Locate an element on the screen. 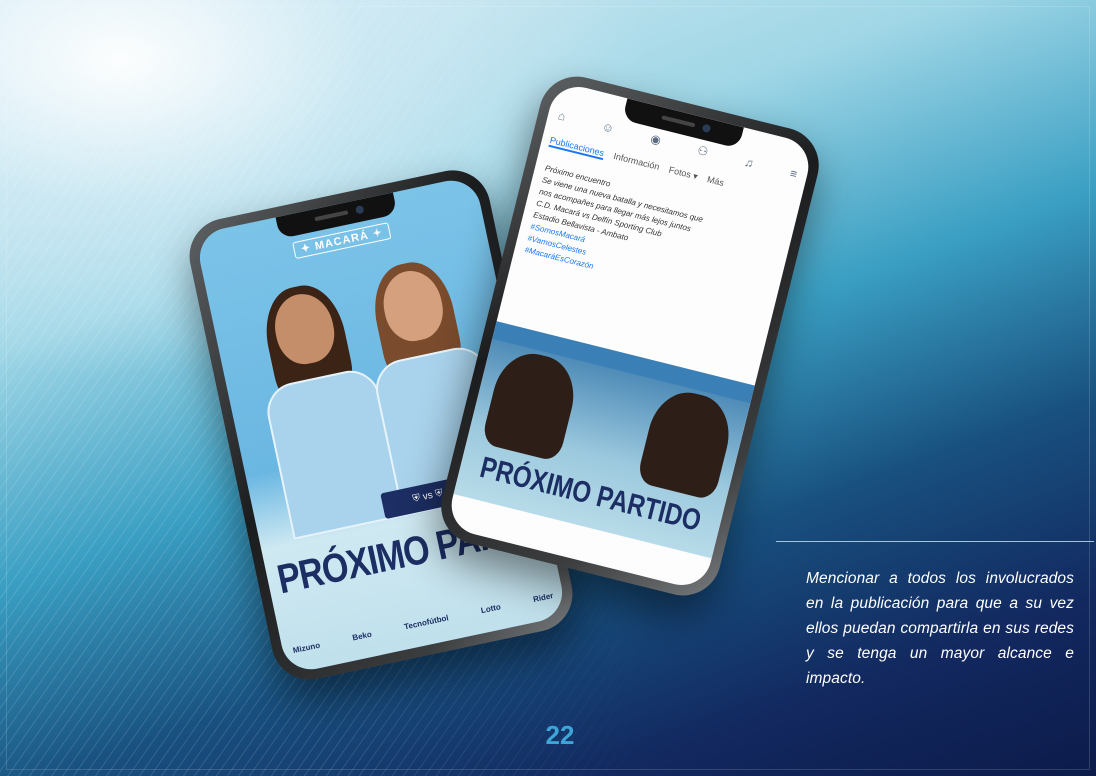  home-icon: ⌂ is located at coordinates (562, 115).